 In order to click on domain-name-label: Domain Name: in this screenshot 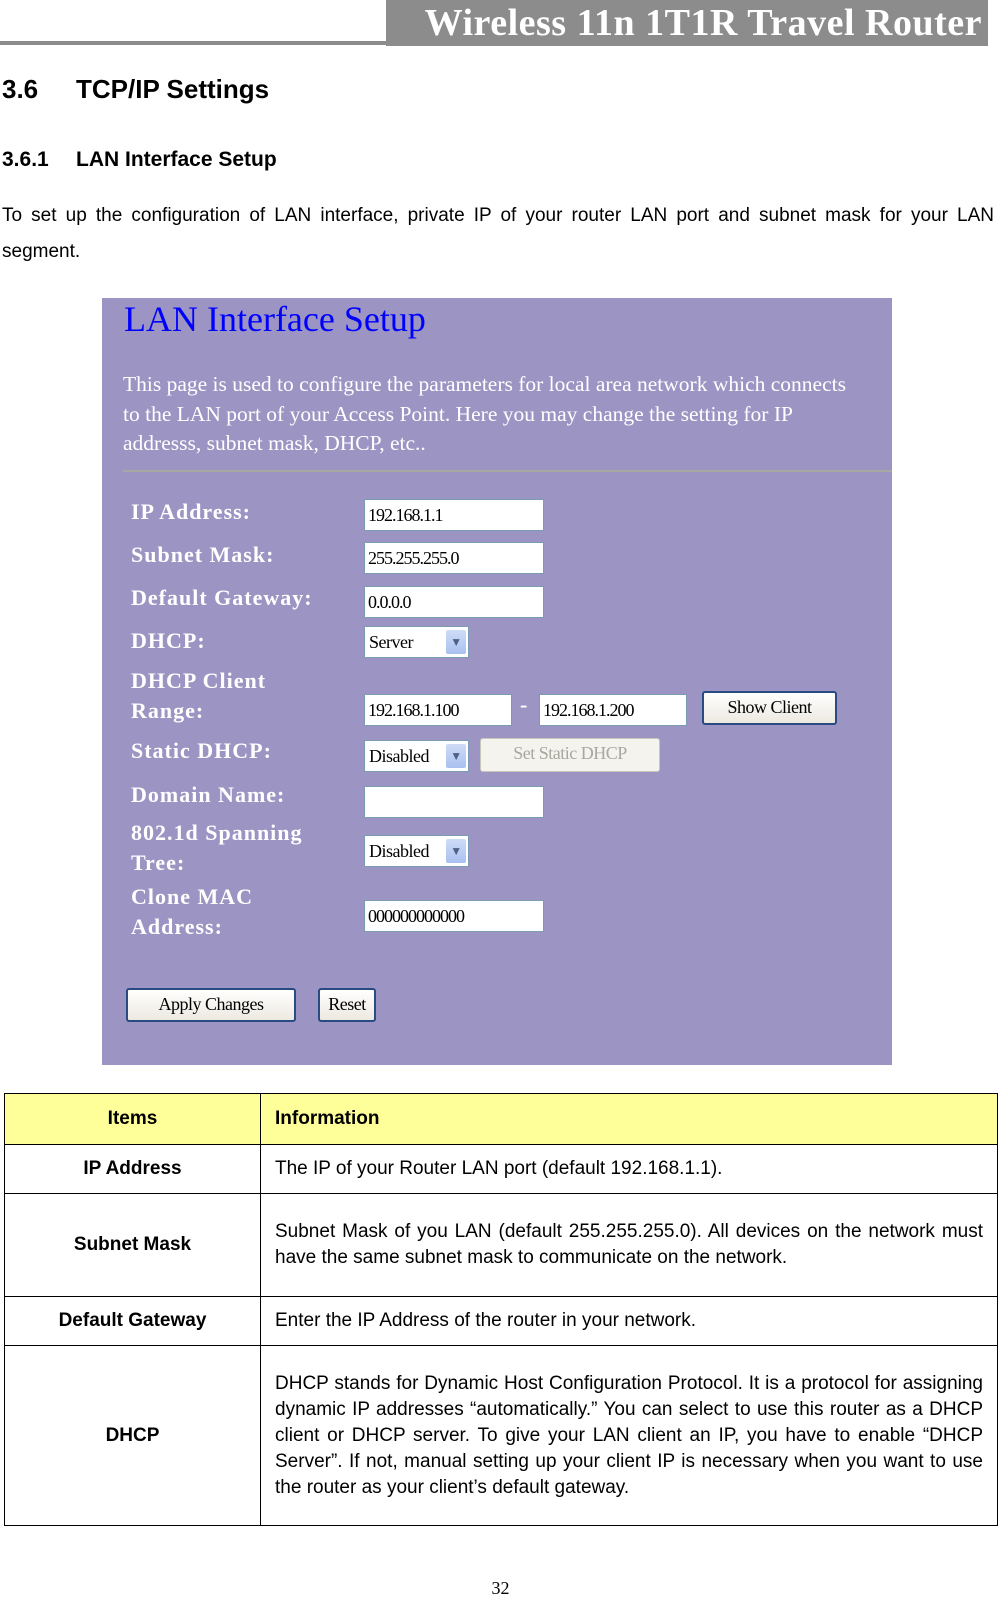, I will do `click(208, 794)`.